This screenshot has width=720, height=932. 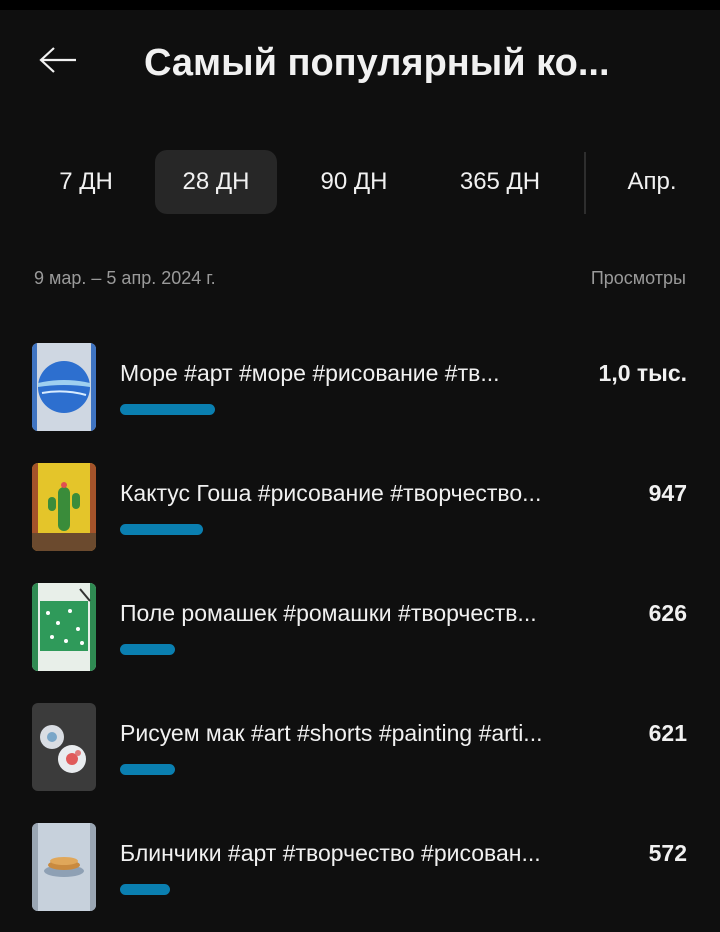 I want to click on video-views: 621, so click(x=667, y=733).